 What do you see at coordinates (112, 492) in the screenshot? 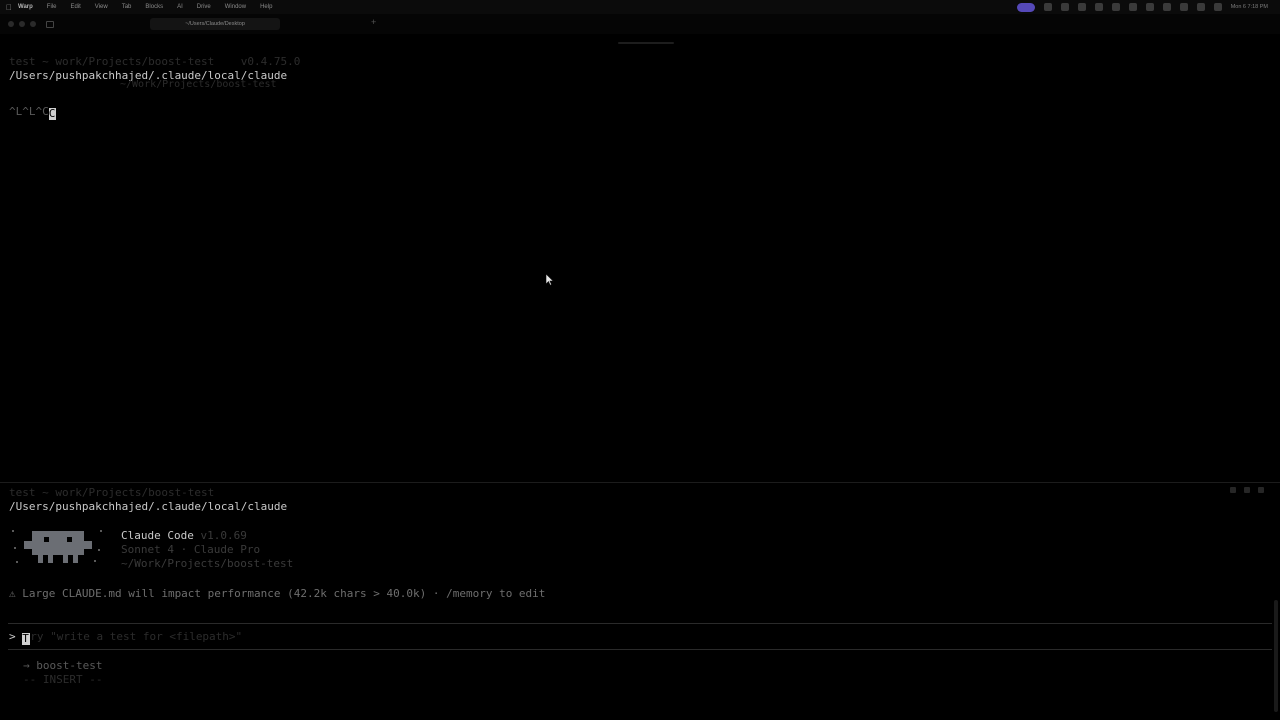
I see `bottom-prompt-line: test ~ work/Projects/boost-test` at bounding box center [112, 492].